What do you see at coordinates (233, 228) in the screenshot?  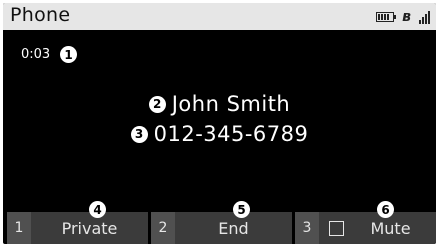 I see `end-label: End` at bounding box center [233, 228].